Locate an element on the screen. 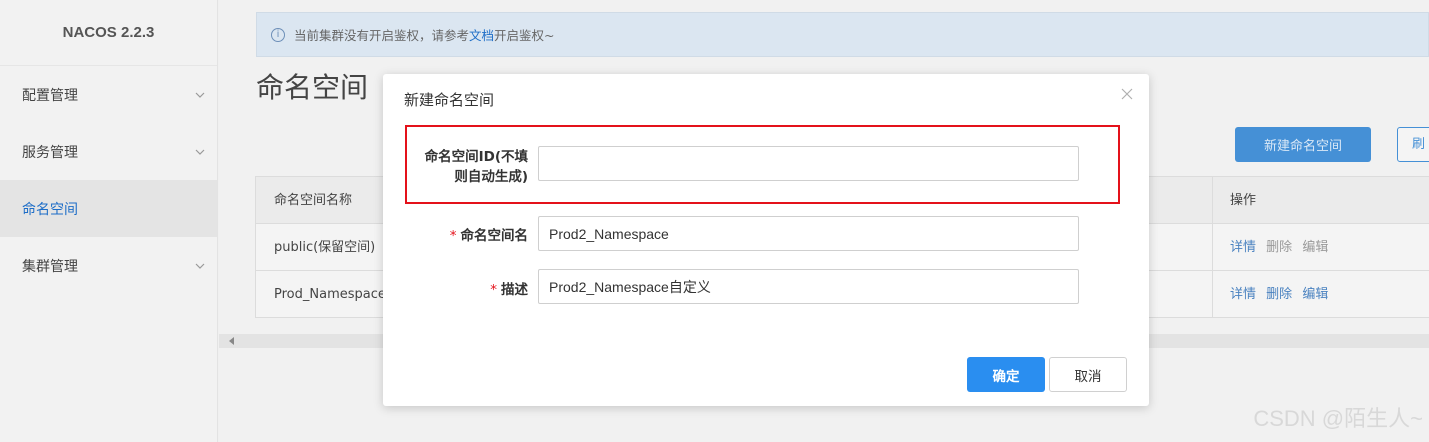 The width and height of the screenshot is (1429, 442). page-title: 命名空间 is located at coordinates (312, 87).